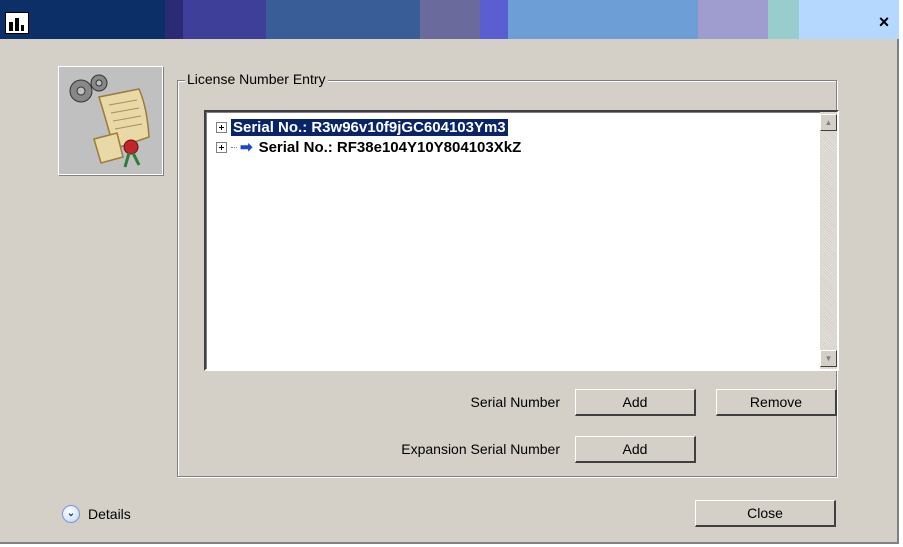  I want to click on chevron-down-circle-icon: ⌄, so click(71, 514).